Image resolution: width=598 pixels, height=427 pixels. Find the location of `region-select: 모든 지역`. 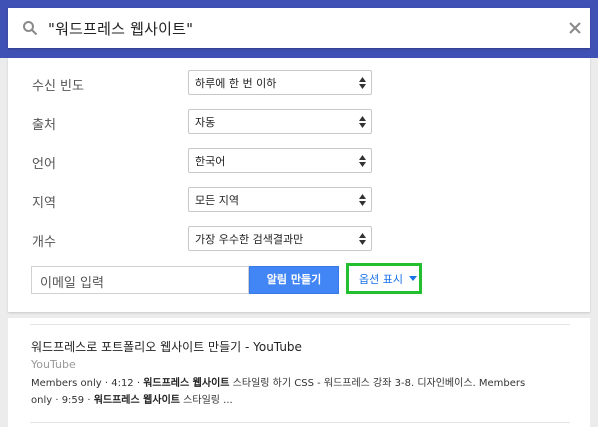

region-select: 모든 지역 is located at coordinates (280, 199).